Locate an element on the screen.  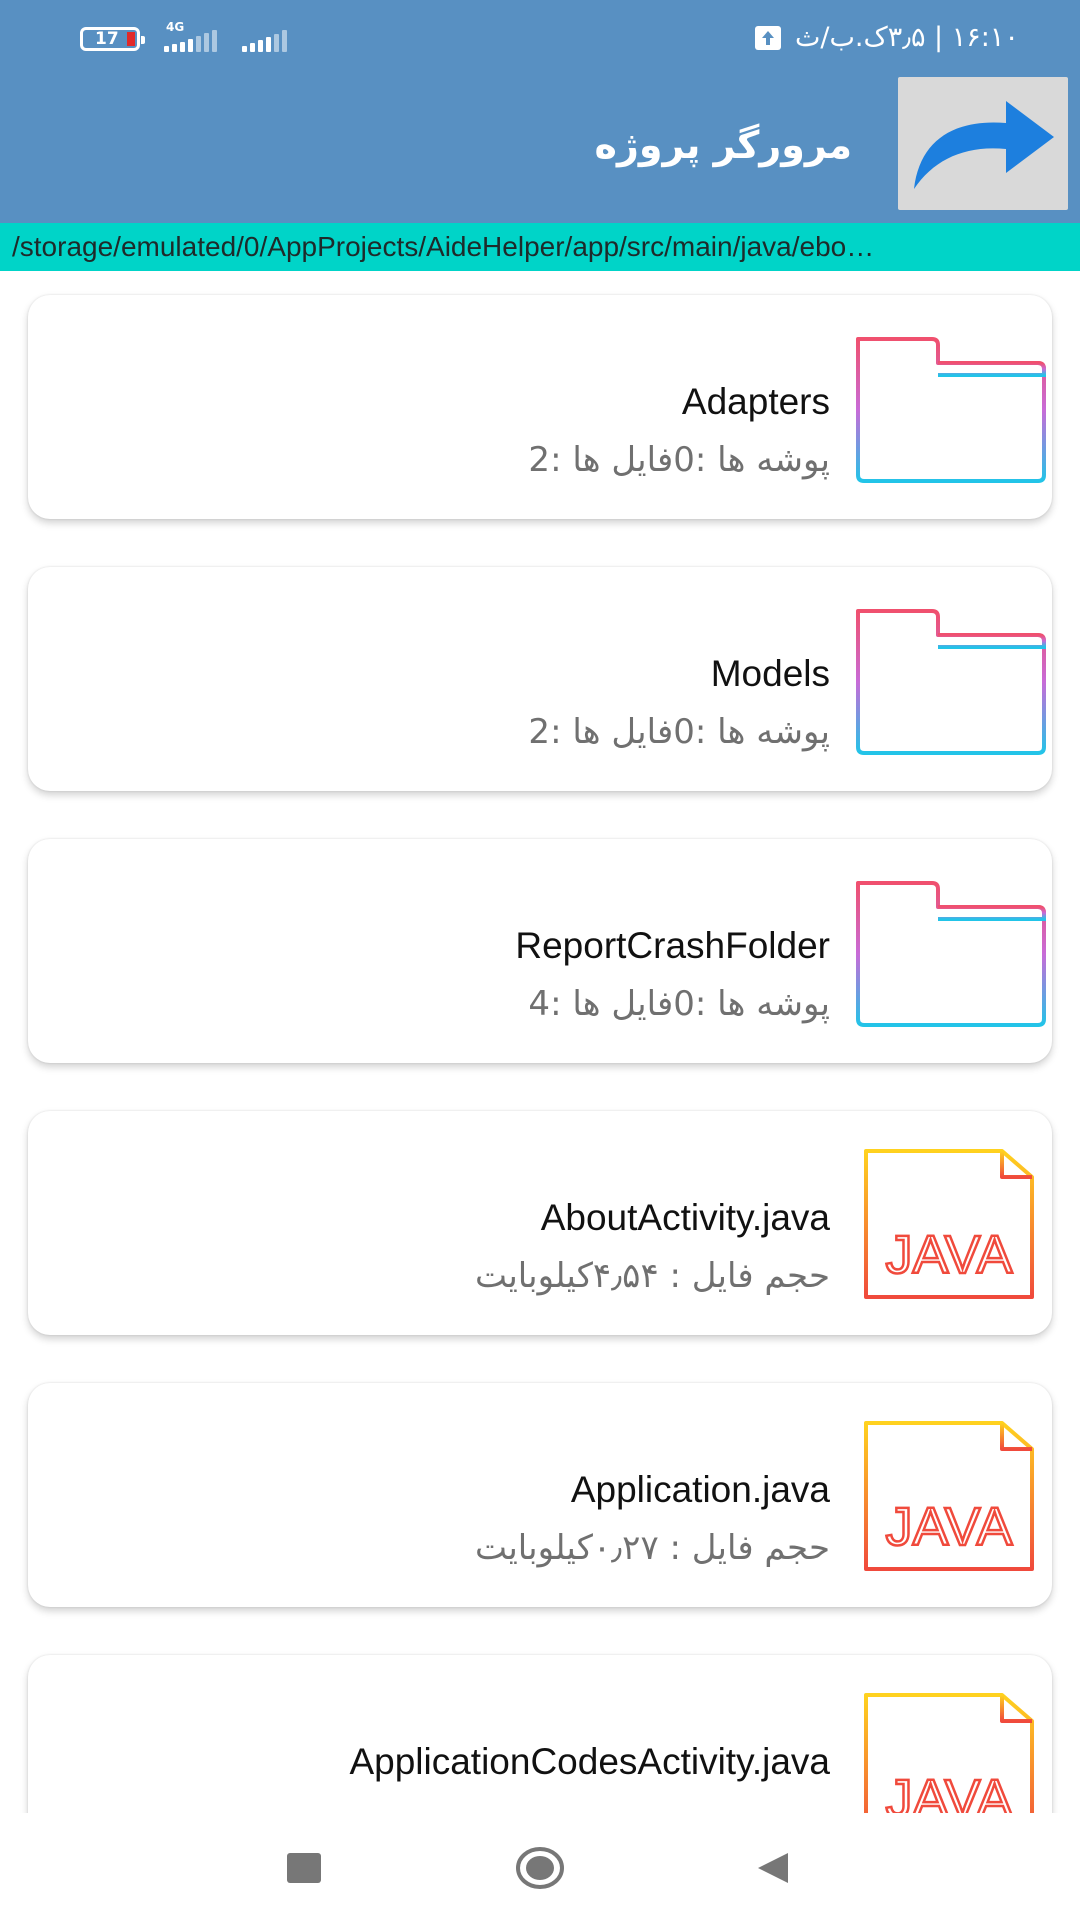
item-name: Models is located at coordinates (770, 673).